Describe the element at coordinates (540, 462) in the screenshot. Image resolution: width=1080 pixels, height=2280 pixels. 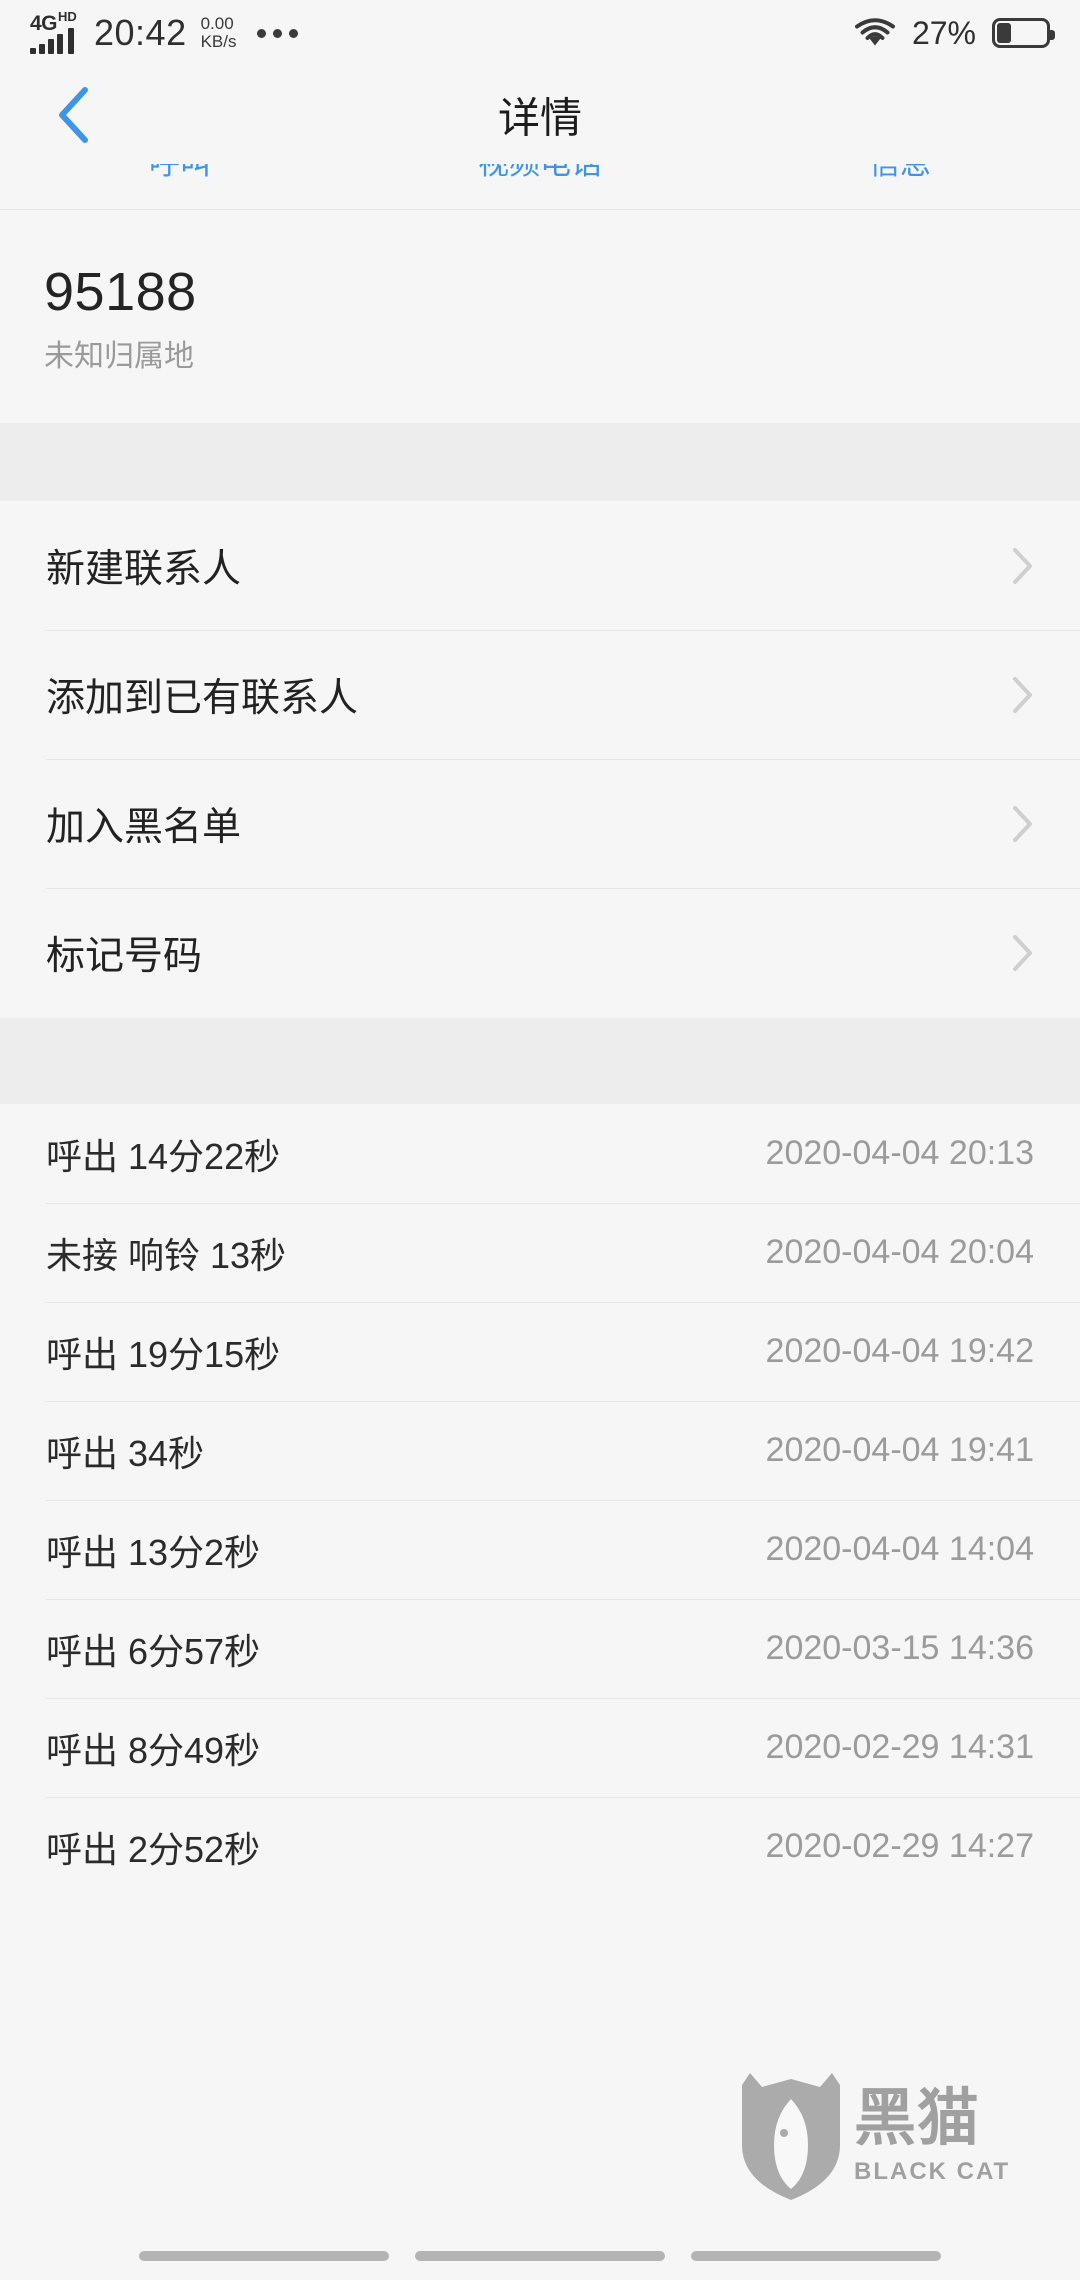
I see `section-divider-top` at that location.